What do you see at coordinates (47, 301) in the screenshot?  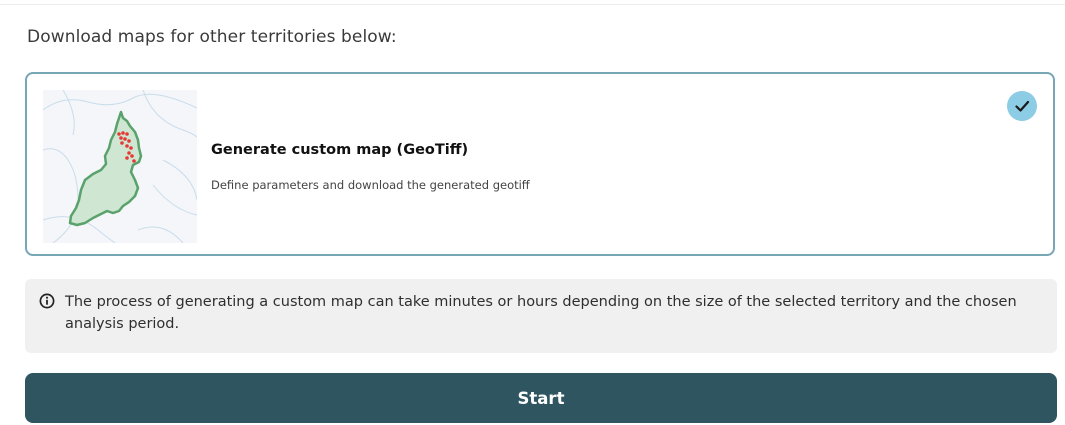 I see `info-icon` at bounding box center [47, 301].